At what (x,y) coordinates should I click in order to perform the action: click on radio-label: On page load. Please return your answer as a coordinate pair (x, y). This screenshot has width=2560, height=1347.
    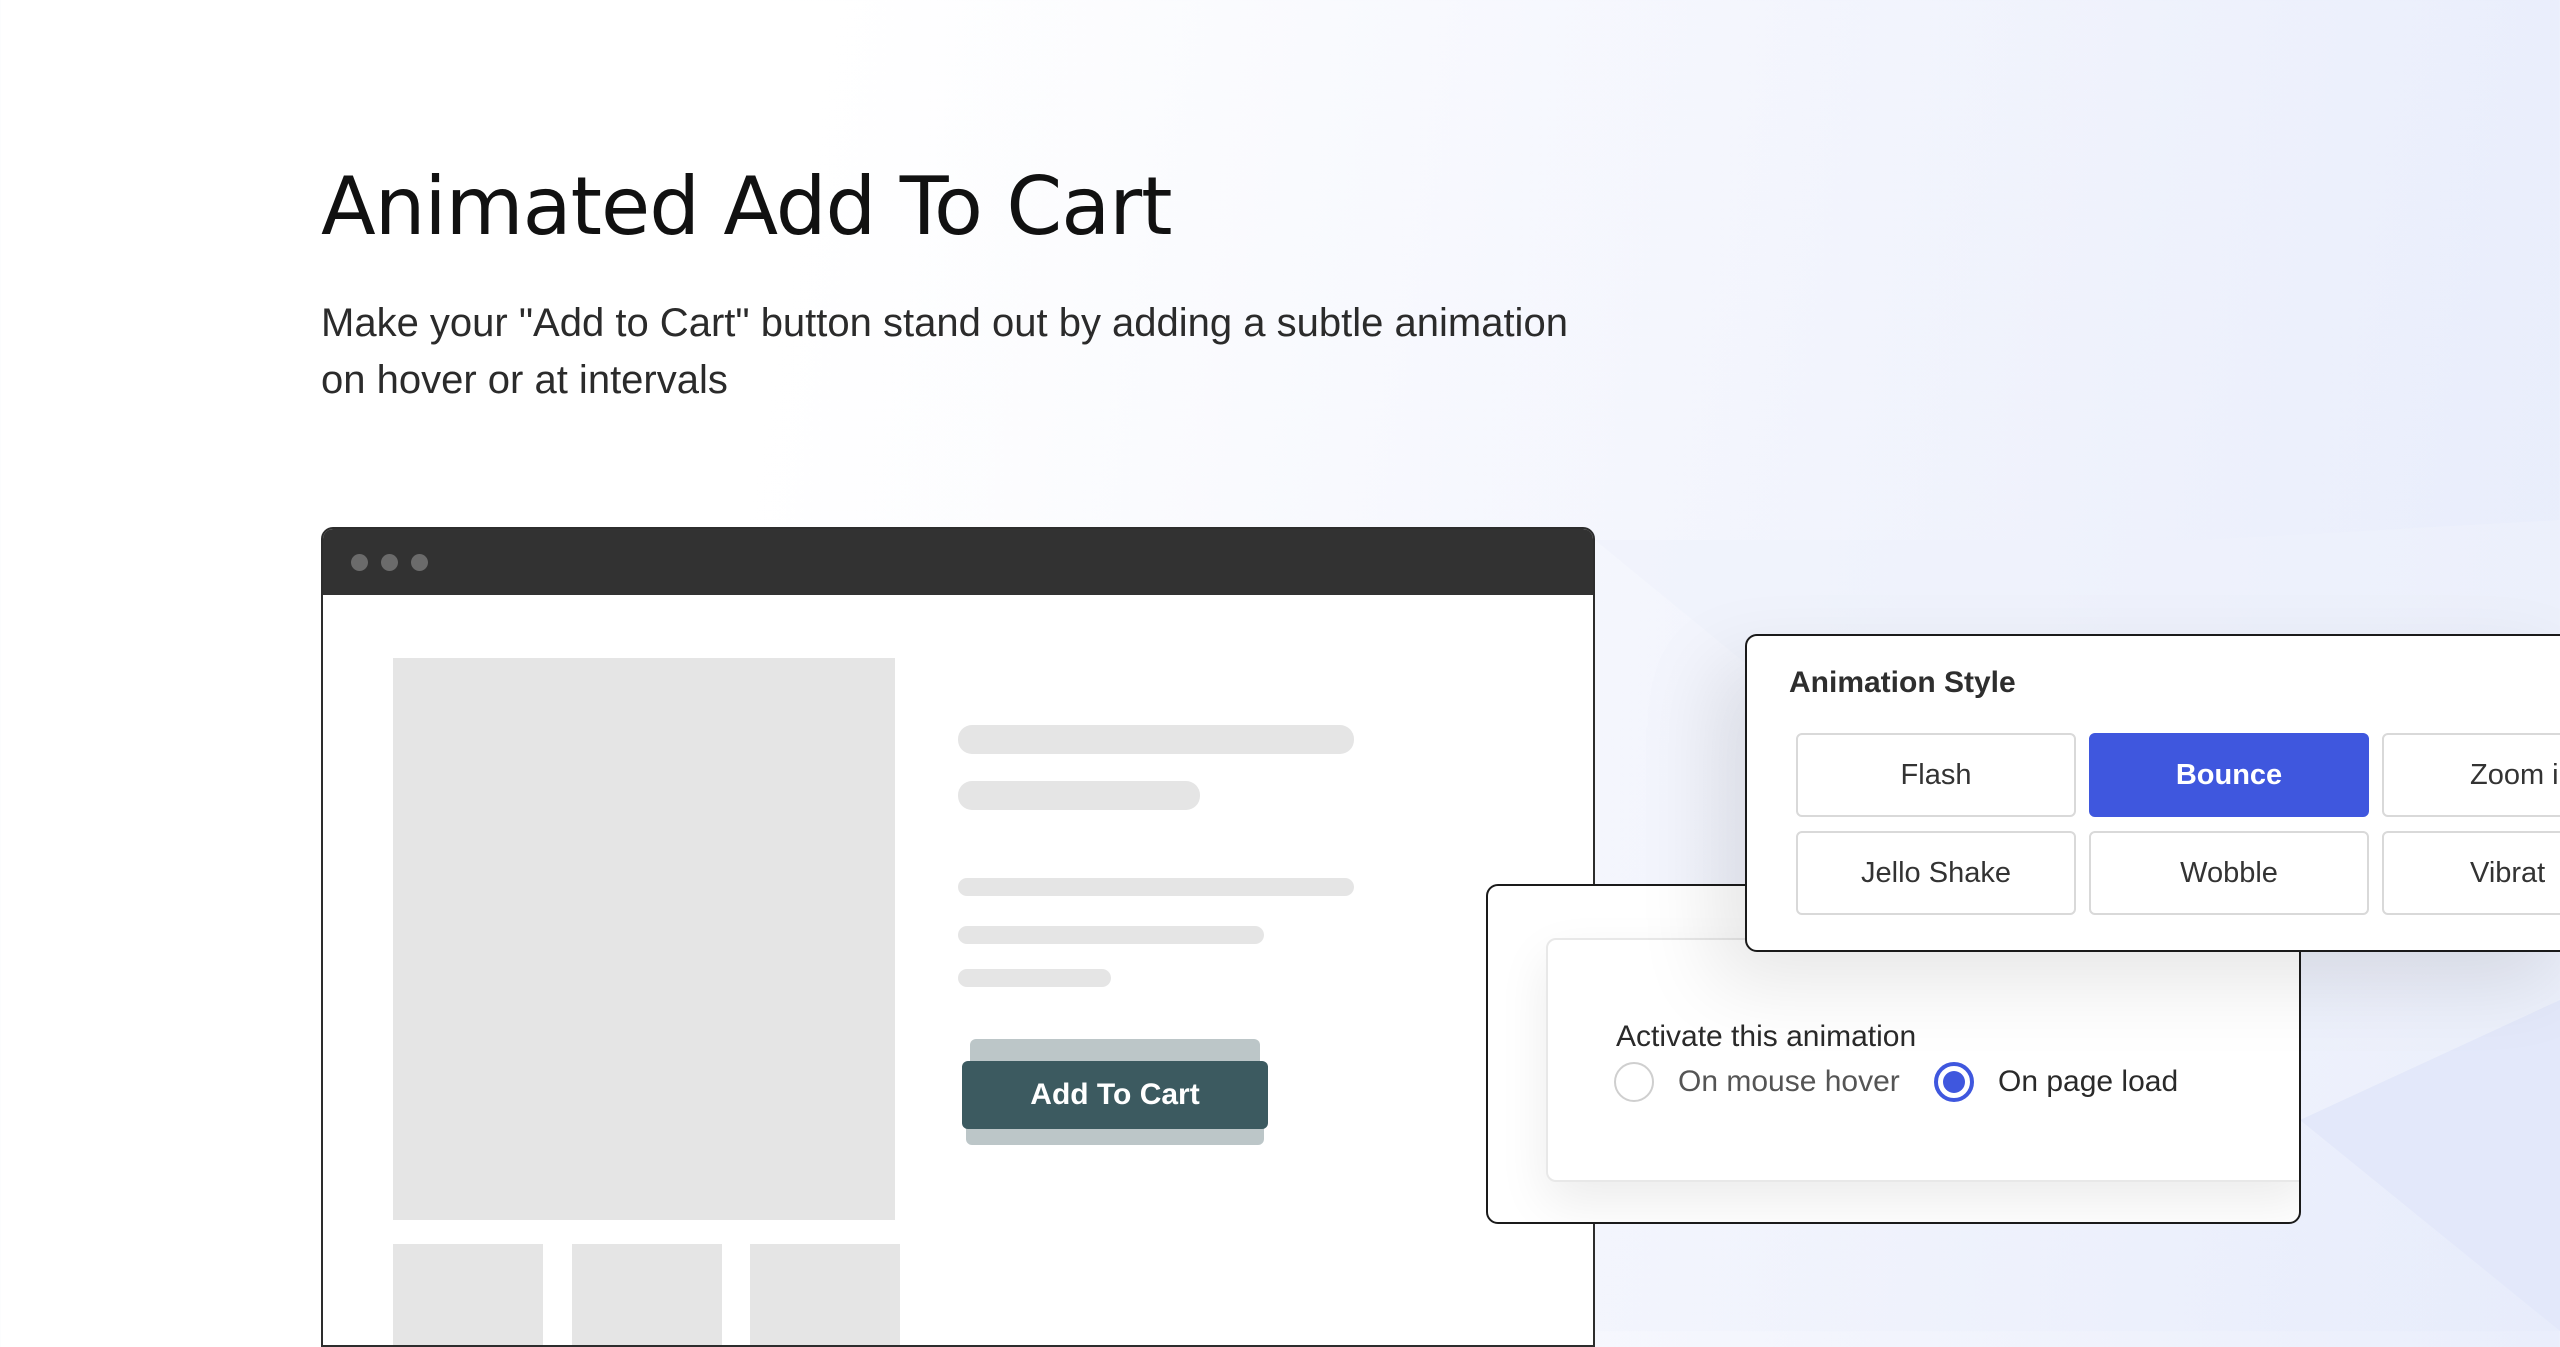
    Looking at the image, I should click on (2088, 1081).